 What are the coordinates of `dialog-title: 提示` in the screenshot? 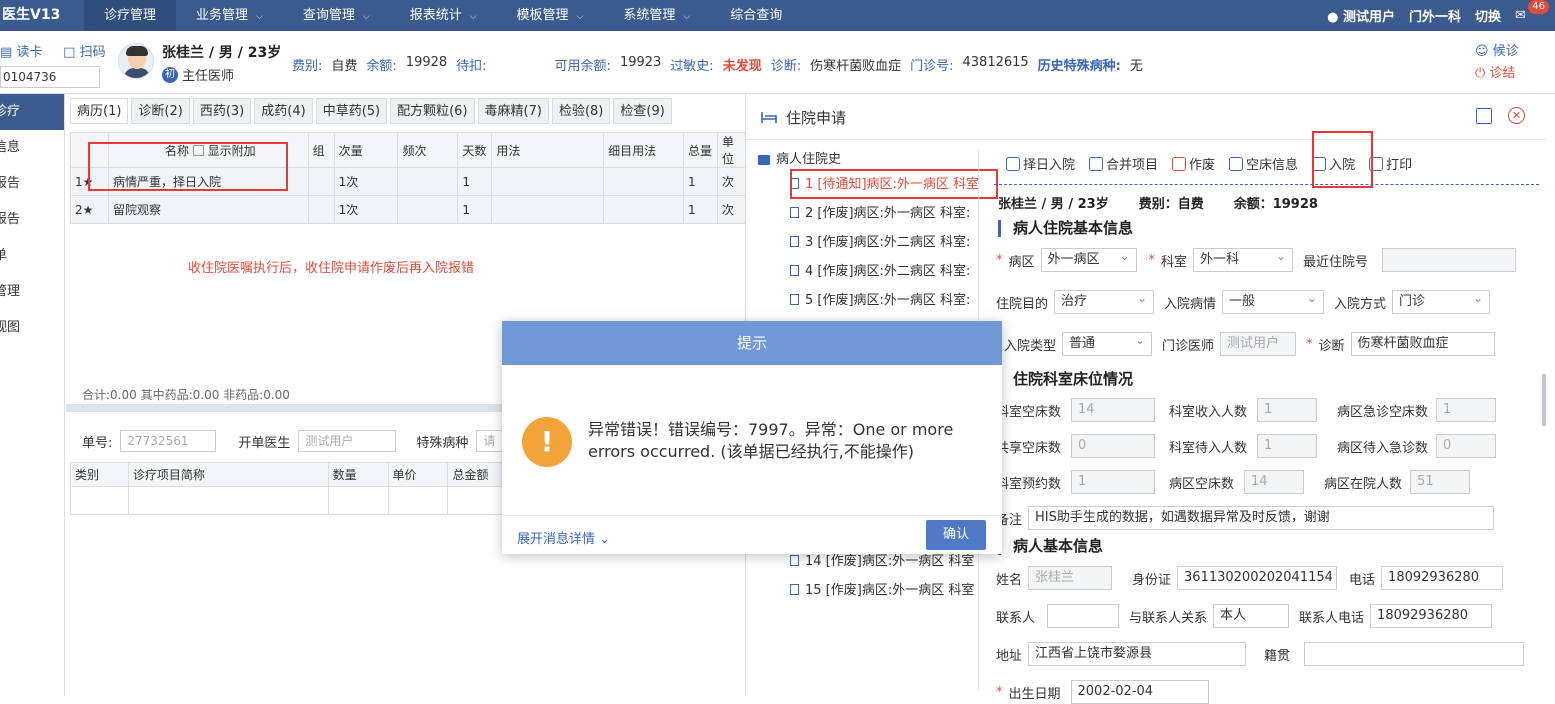 It's located at (752, 343).